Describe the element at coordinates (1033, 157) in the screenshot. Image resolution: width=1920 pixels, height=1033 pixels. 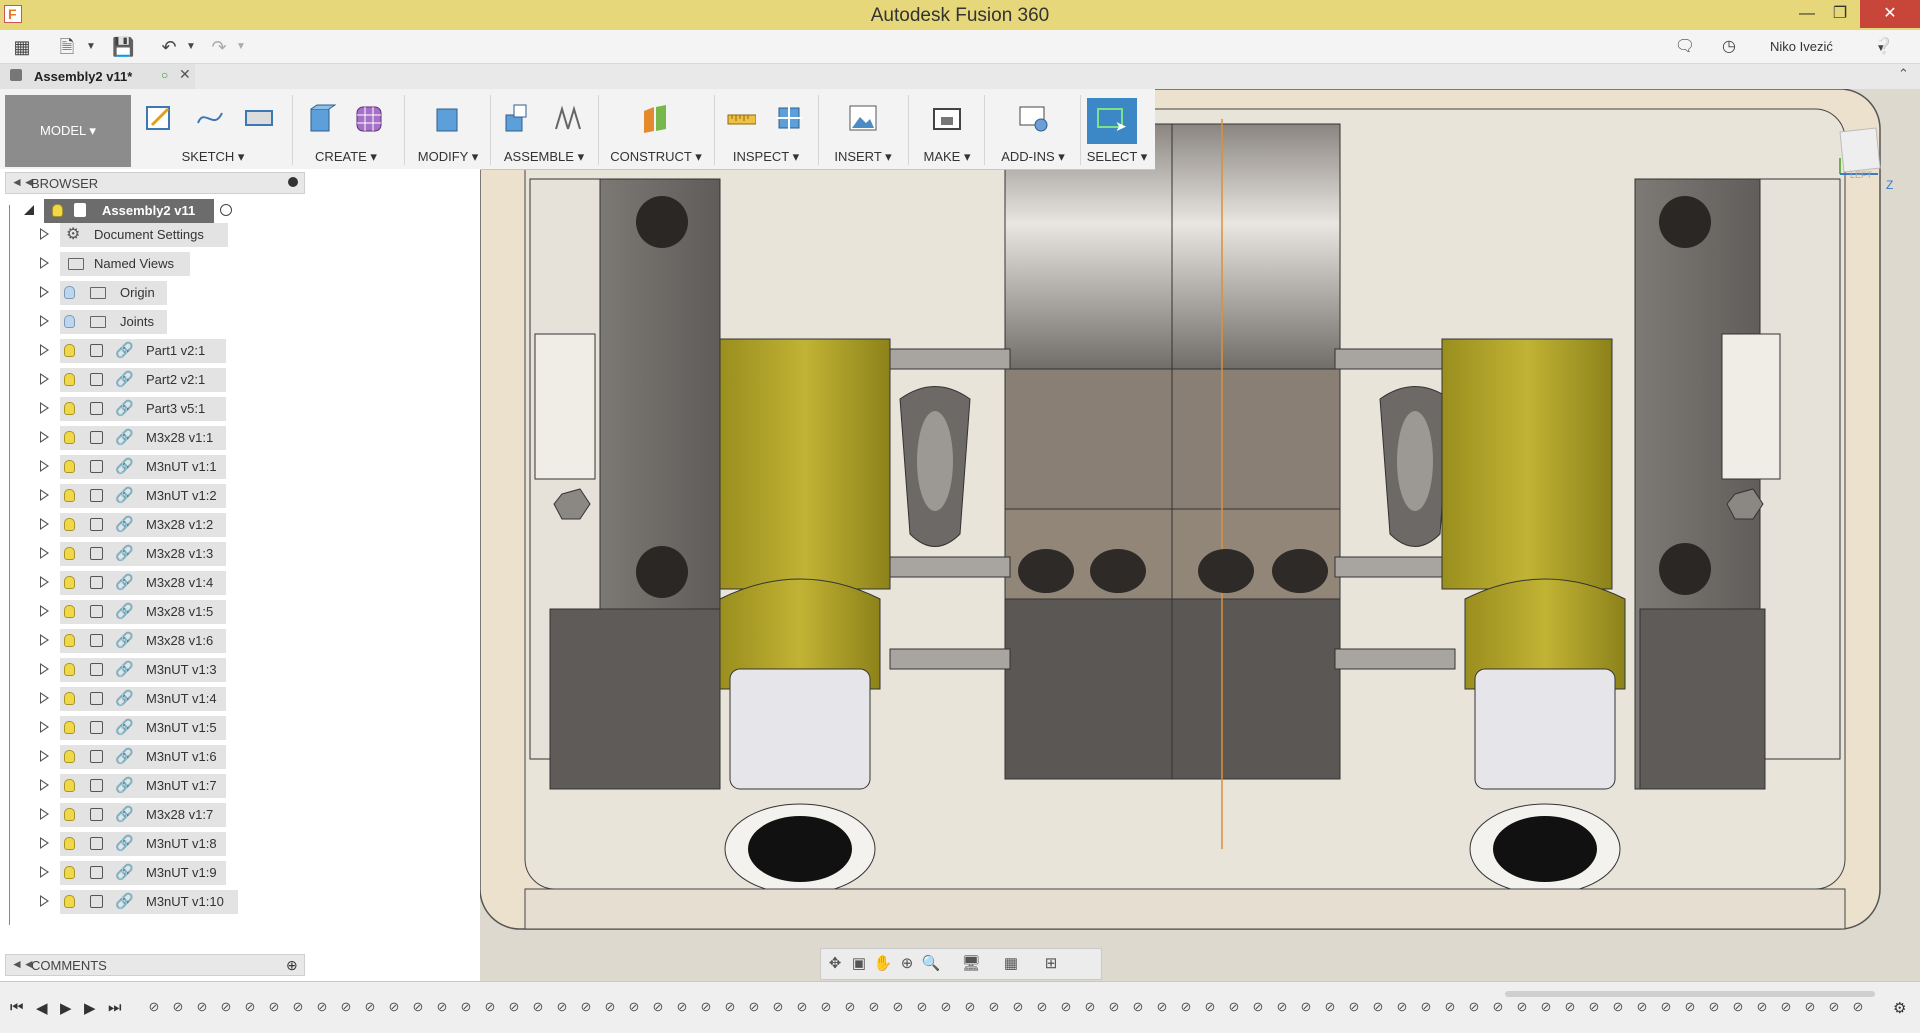
I see `add-ins-menu-label: ADD-INS ▾` at that location.